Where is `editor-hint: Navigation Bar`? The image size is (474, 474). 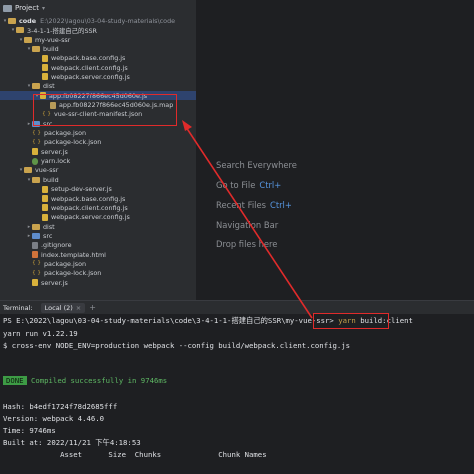 editor-hint: Navigation Bar is located at coordinates (247, 225).